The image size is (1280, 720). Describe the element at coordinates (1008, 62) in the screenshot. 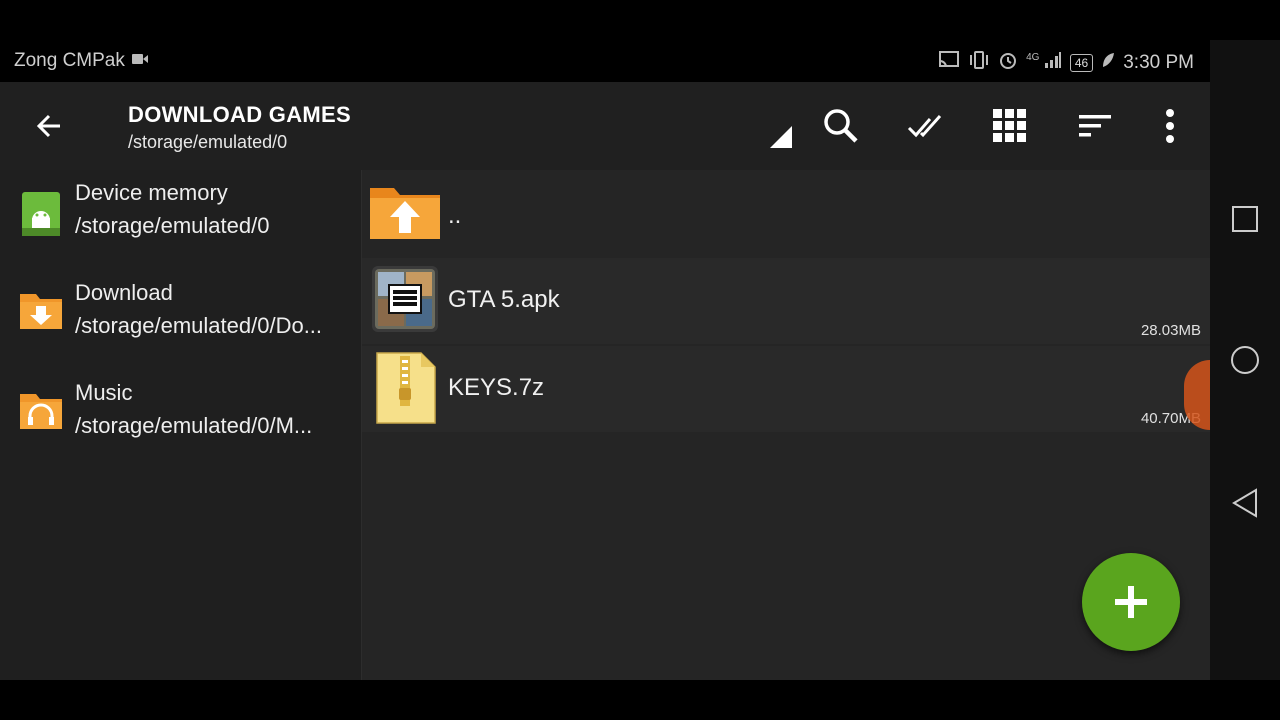

I see `alarm-icon` at that location.